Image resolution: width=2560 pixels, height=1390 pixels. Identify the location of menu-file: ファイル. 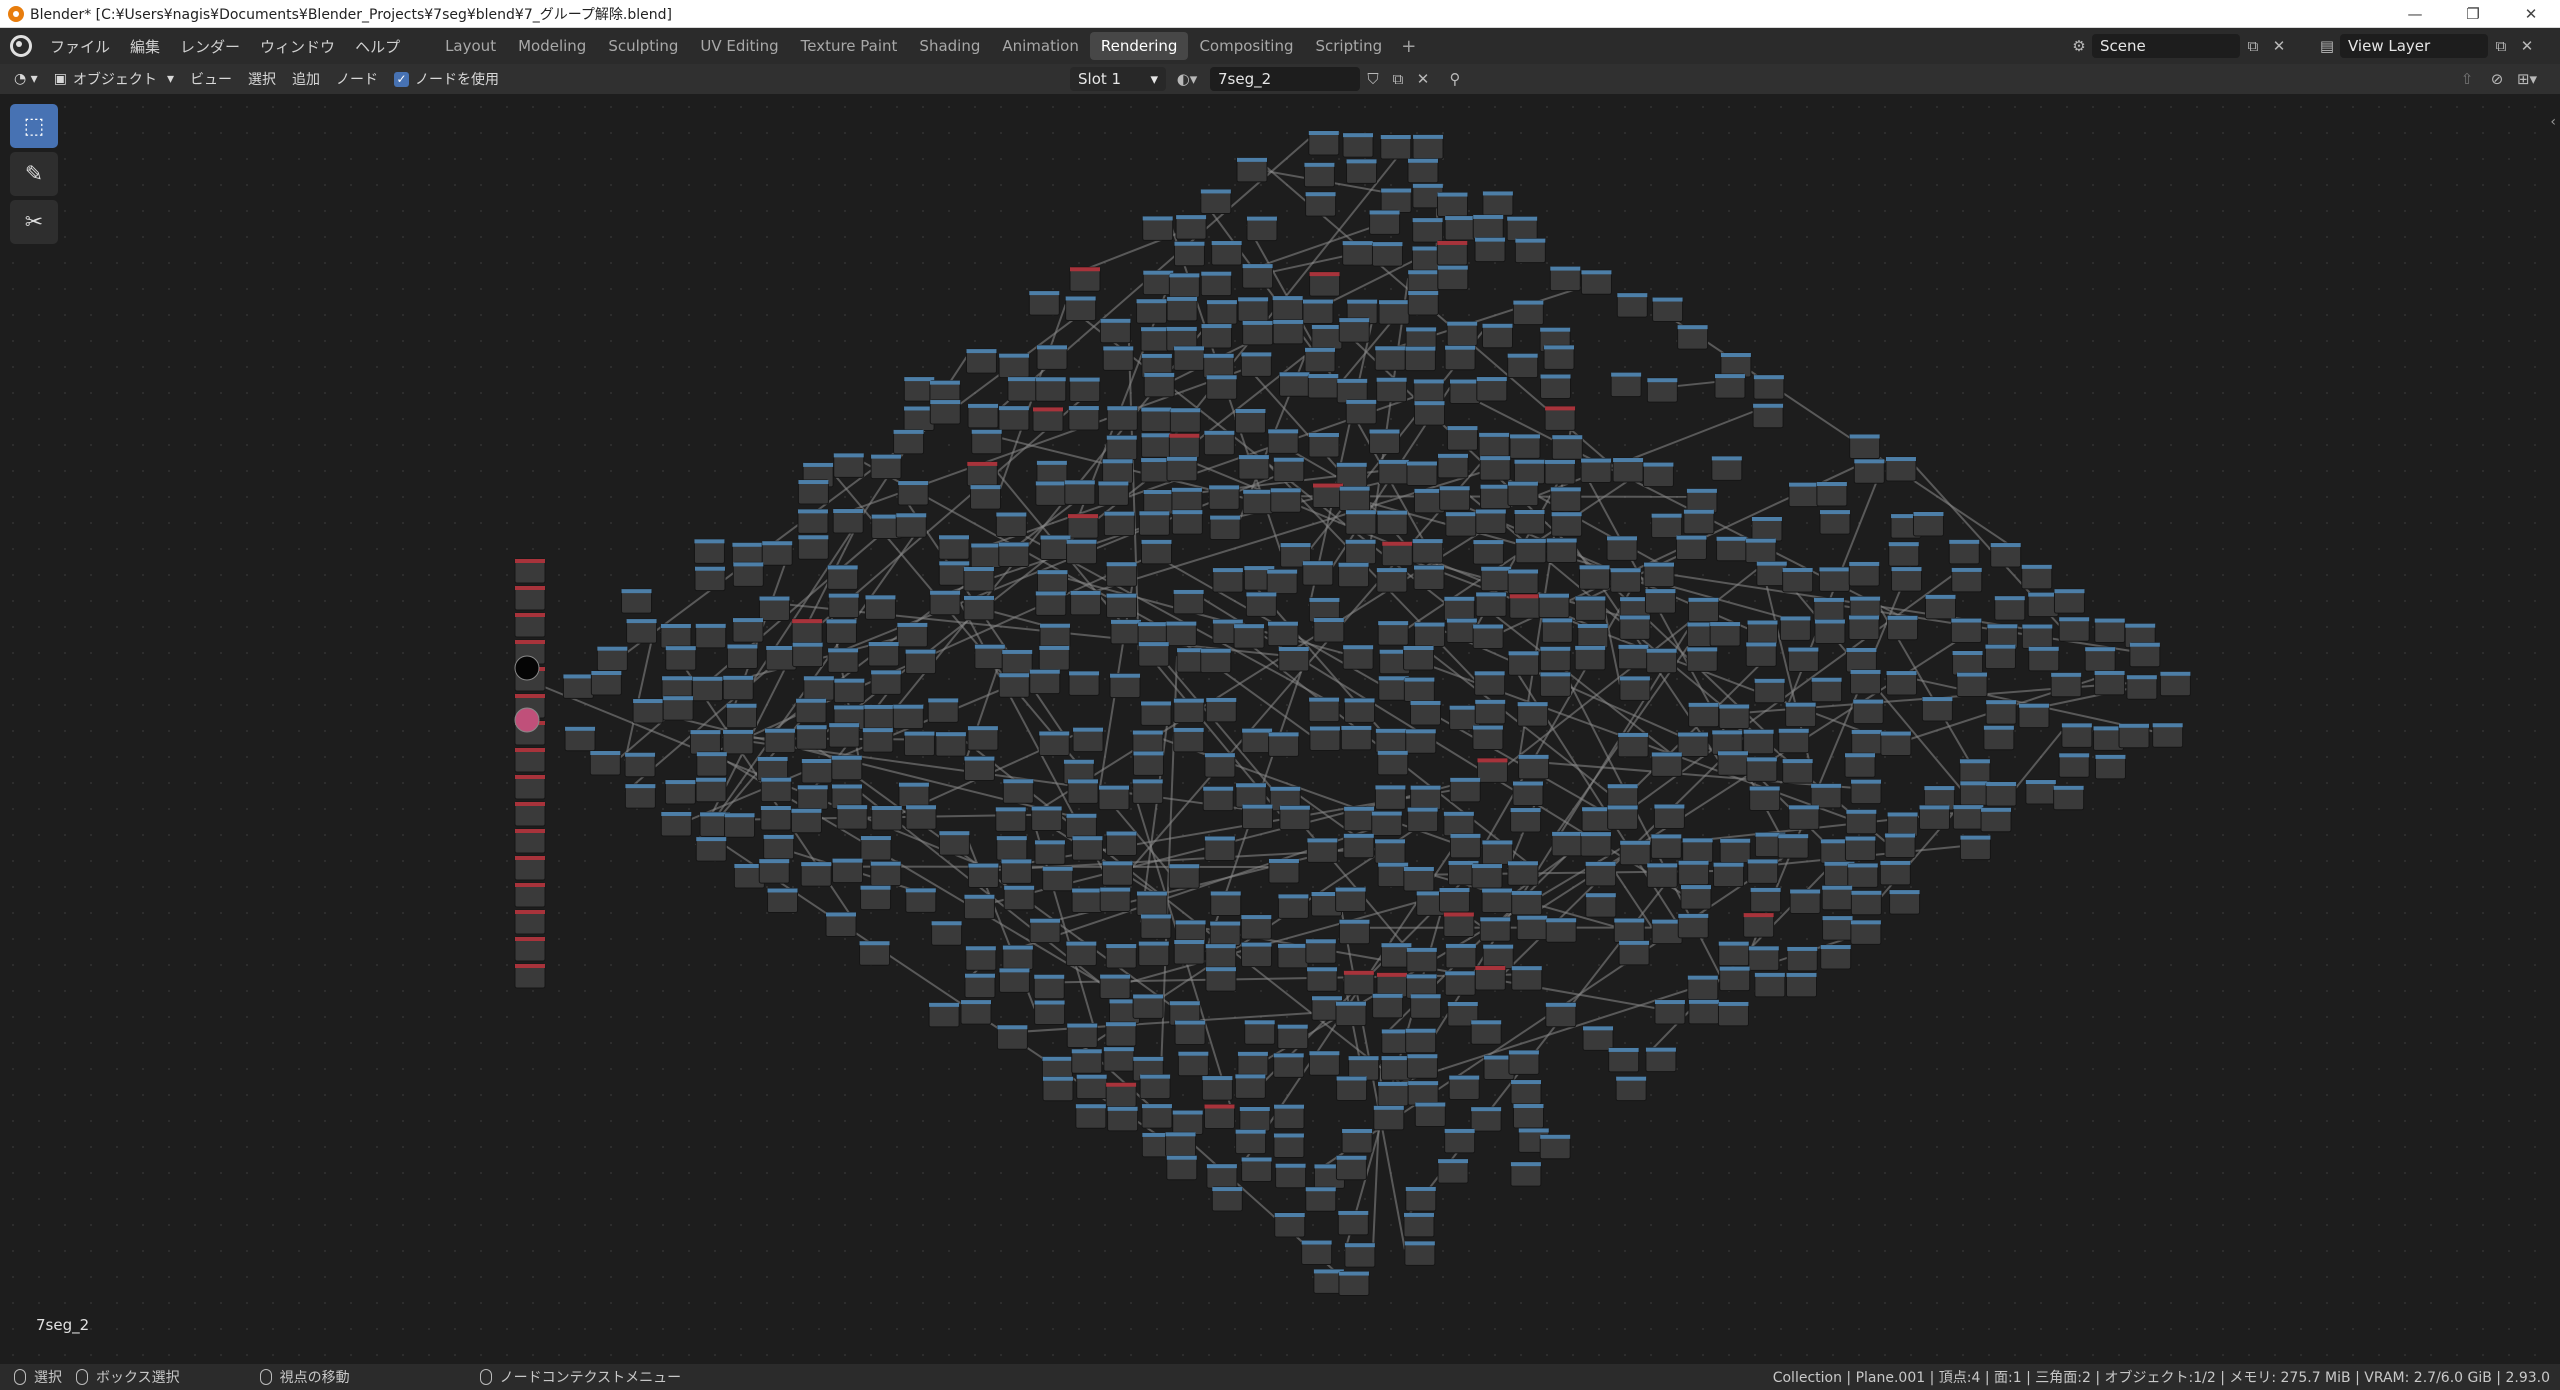
(80, 46).